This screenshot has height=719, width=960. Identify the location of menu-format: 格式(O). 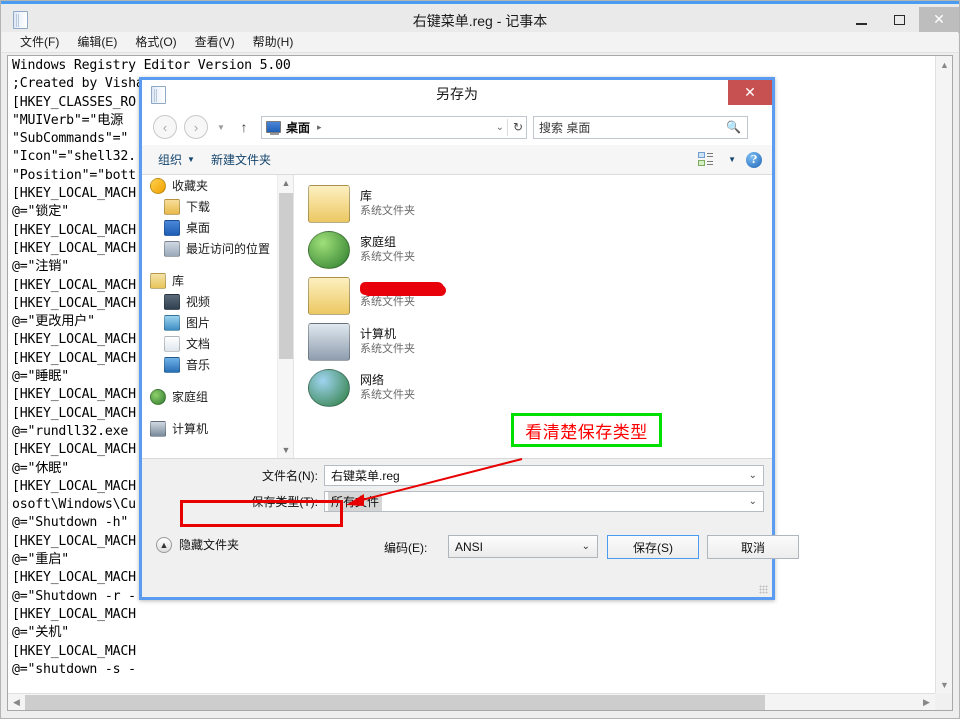
(155, 42).